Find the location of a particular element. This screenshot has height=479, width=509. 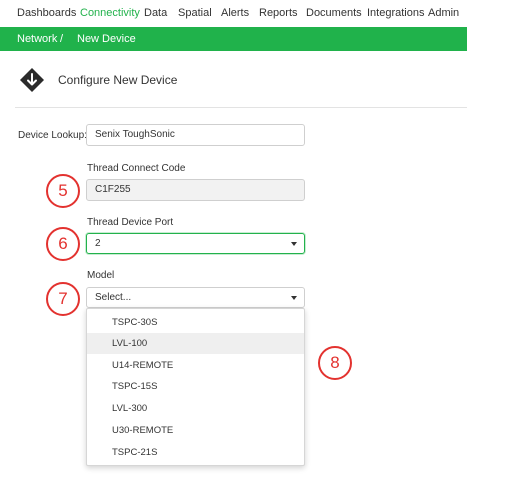

breadcrumb-current: New Device is located at coordinates (106, 39).